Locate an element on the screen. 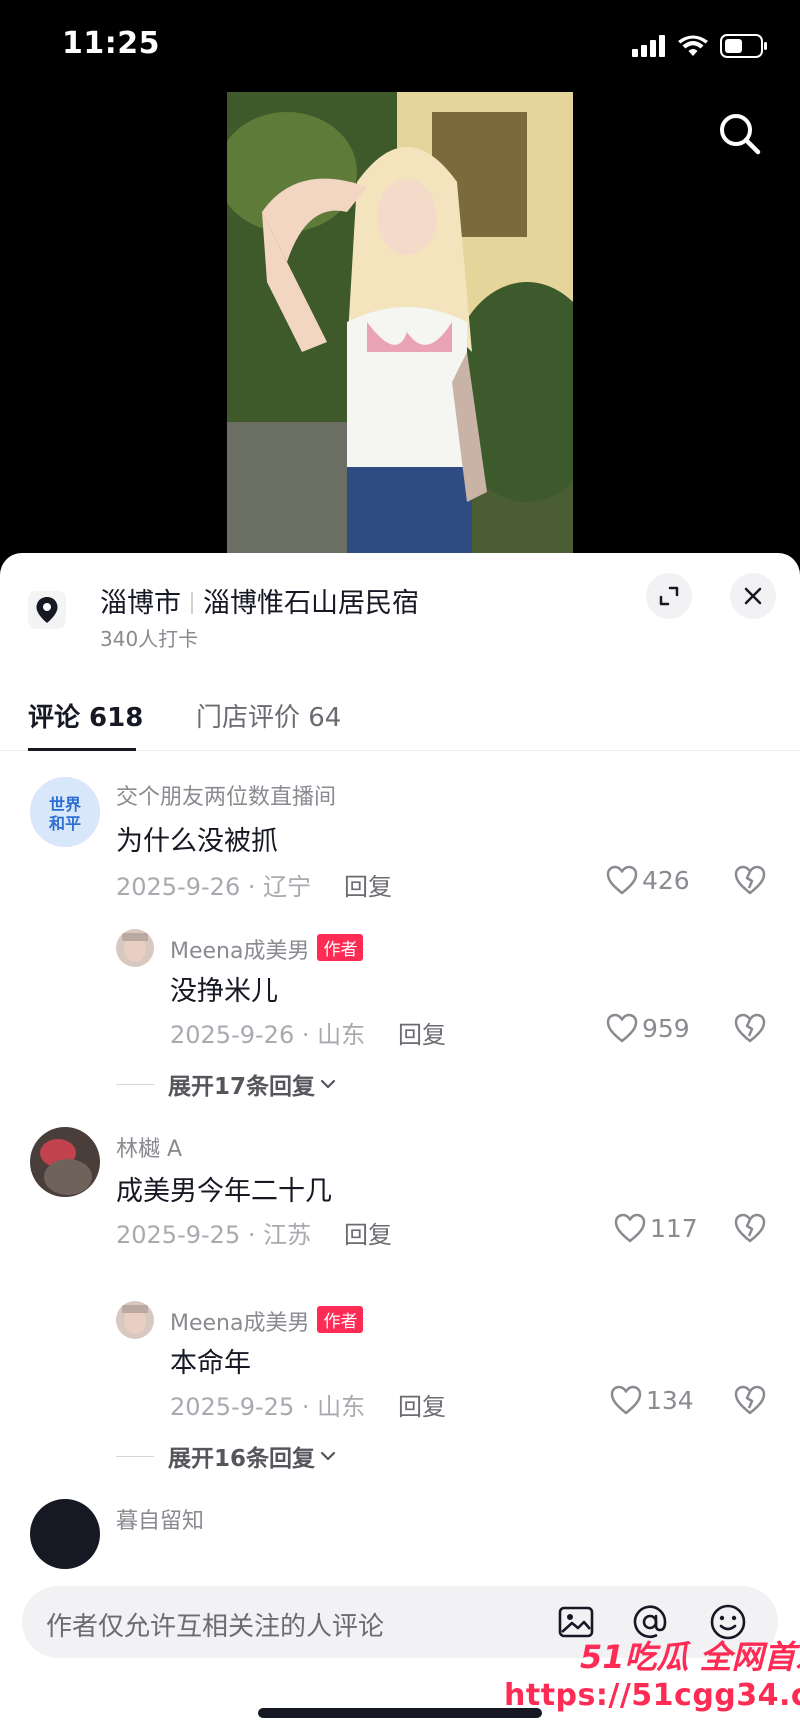 The image size is (800, 1733). like-button: 959 is located at coordinates (648, 1028).